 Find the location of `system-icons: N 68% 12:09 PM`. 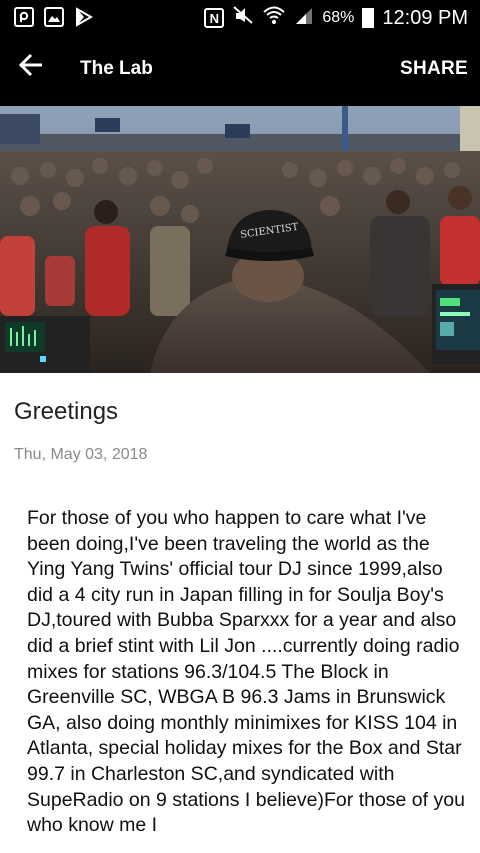

system-icons: N 68% 12:09 PM is located at coordinates (336, 18).